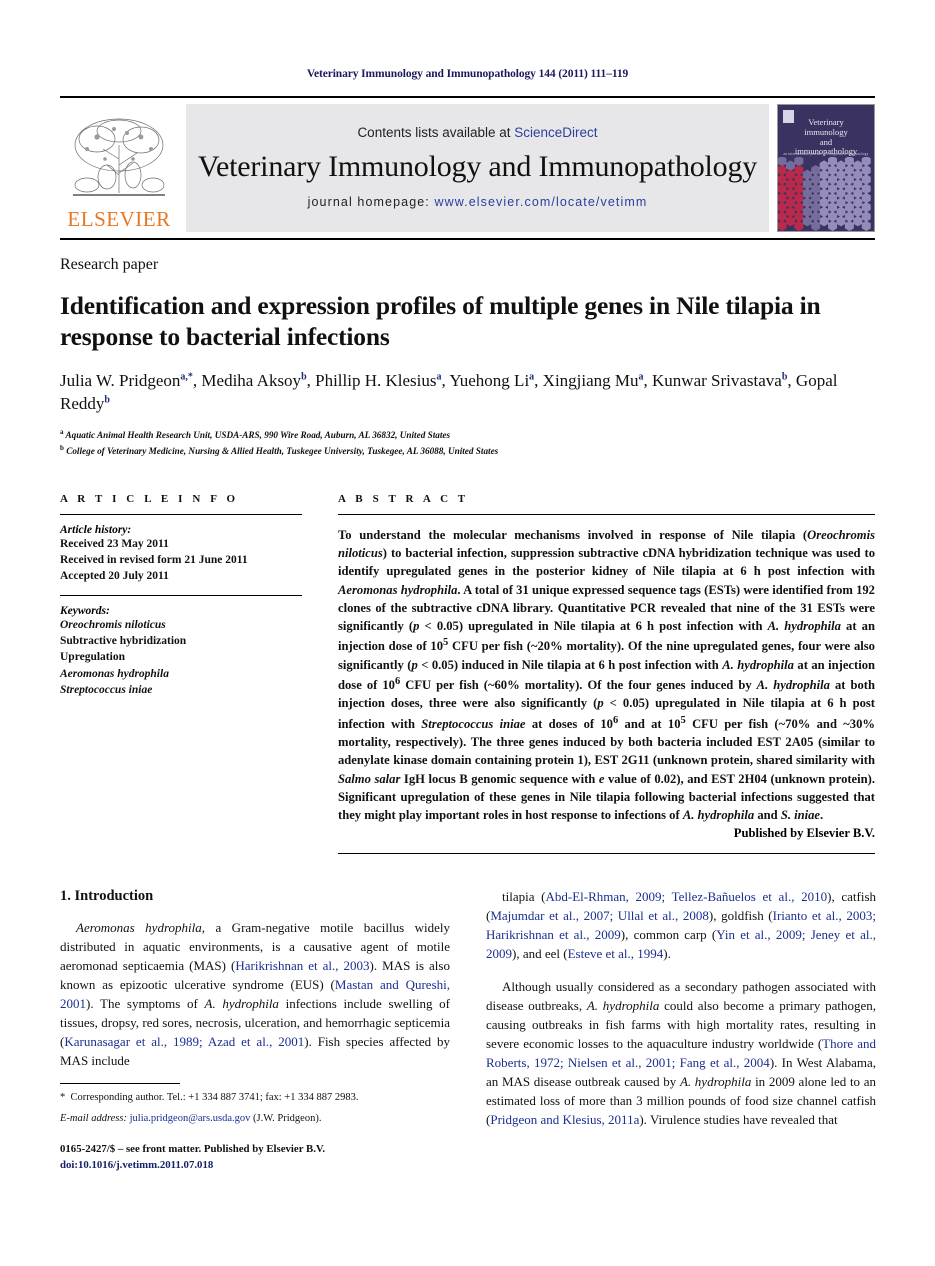 Image resolution: width=935 pixels, height=1266 pixels. I want to click on abstract-heading: A B S T R A C T, so click(403, 498).